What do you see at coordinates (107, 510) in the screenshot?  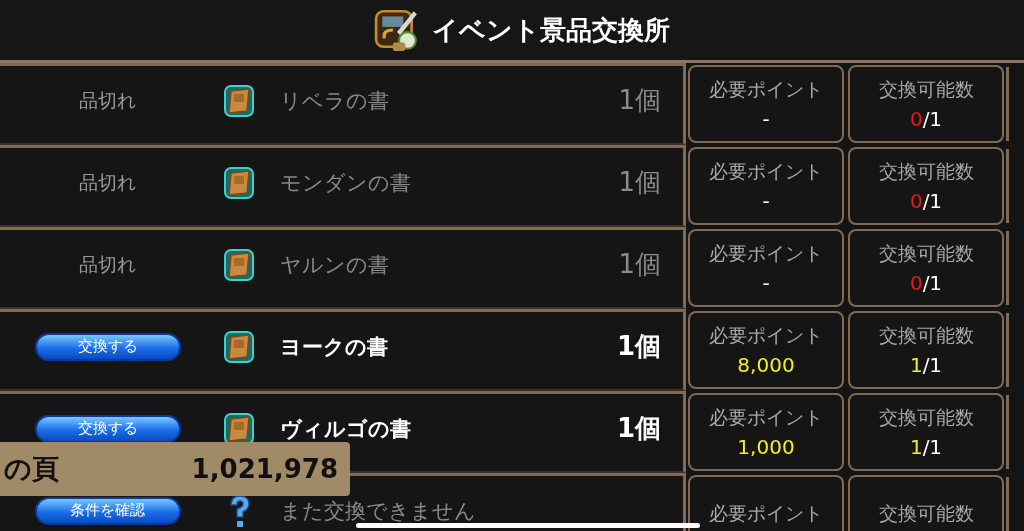 I see `action-button: 条件を確認` at bounding box center [107, 510].